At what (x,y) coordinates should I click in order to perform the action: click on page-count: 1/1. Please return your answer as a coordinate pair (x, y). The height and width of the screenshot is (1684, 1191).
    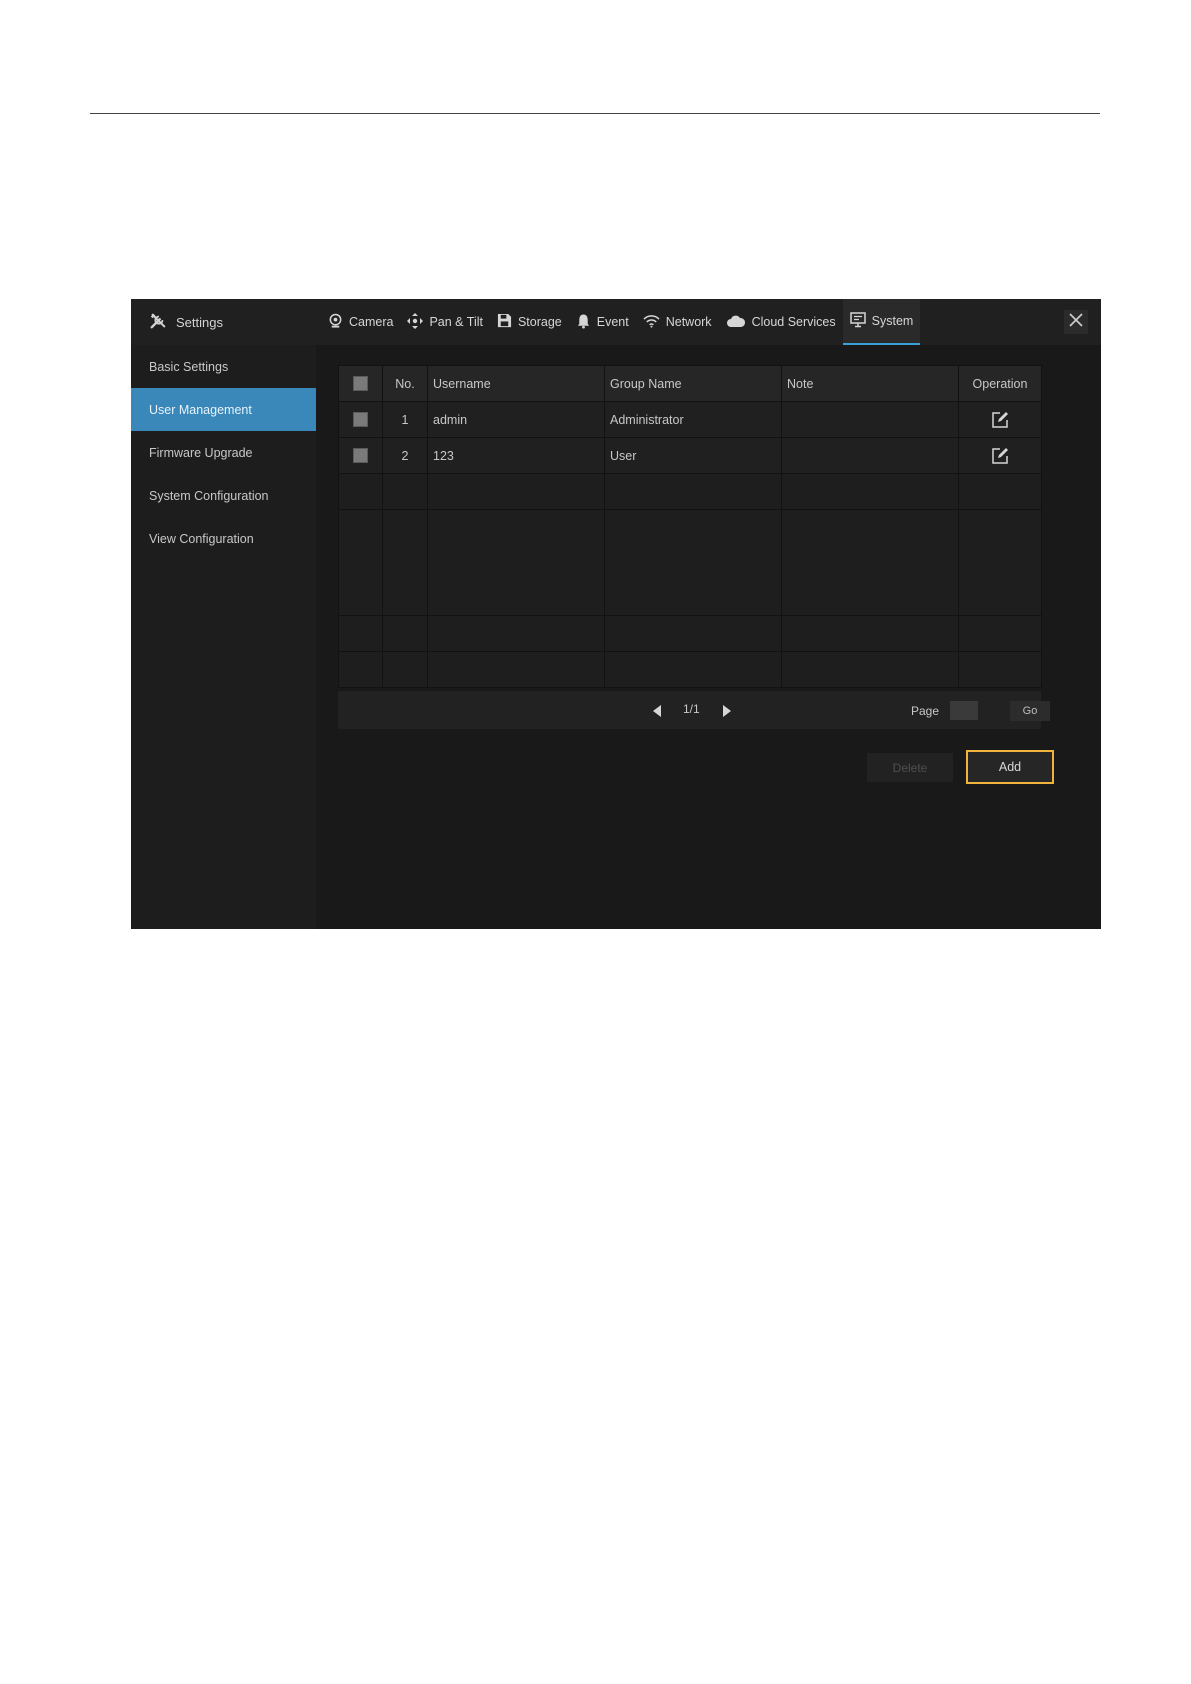
    Looking at the image, I should click on (691, 709).